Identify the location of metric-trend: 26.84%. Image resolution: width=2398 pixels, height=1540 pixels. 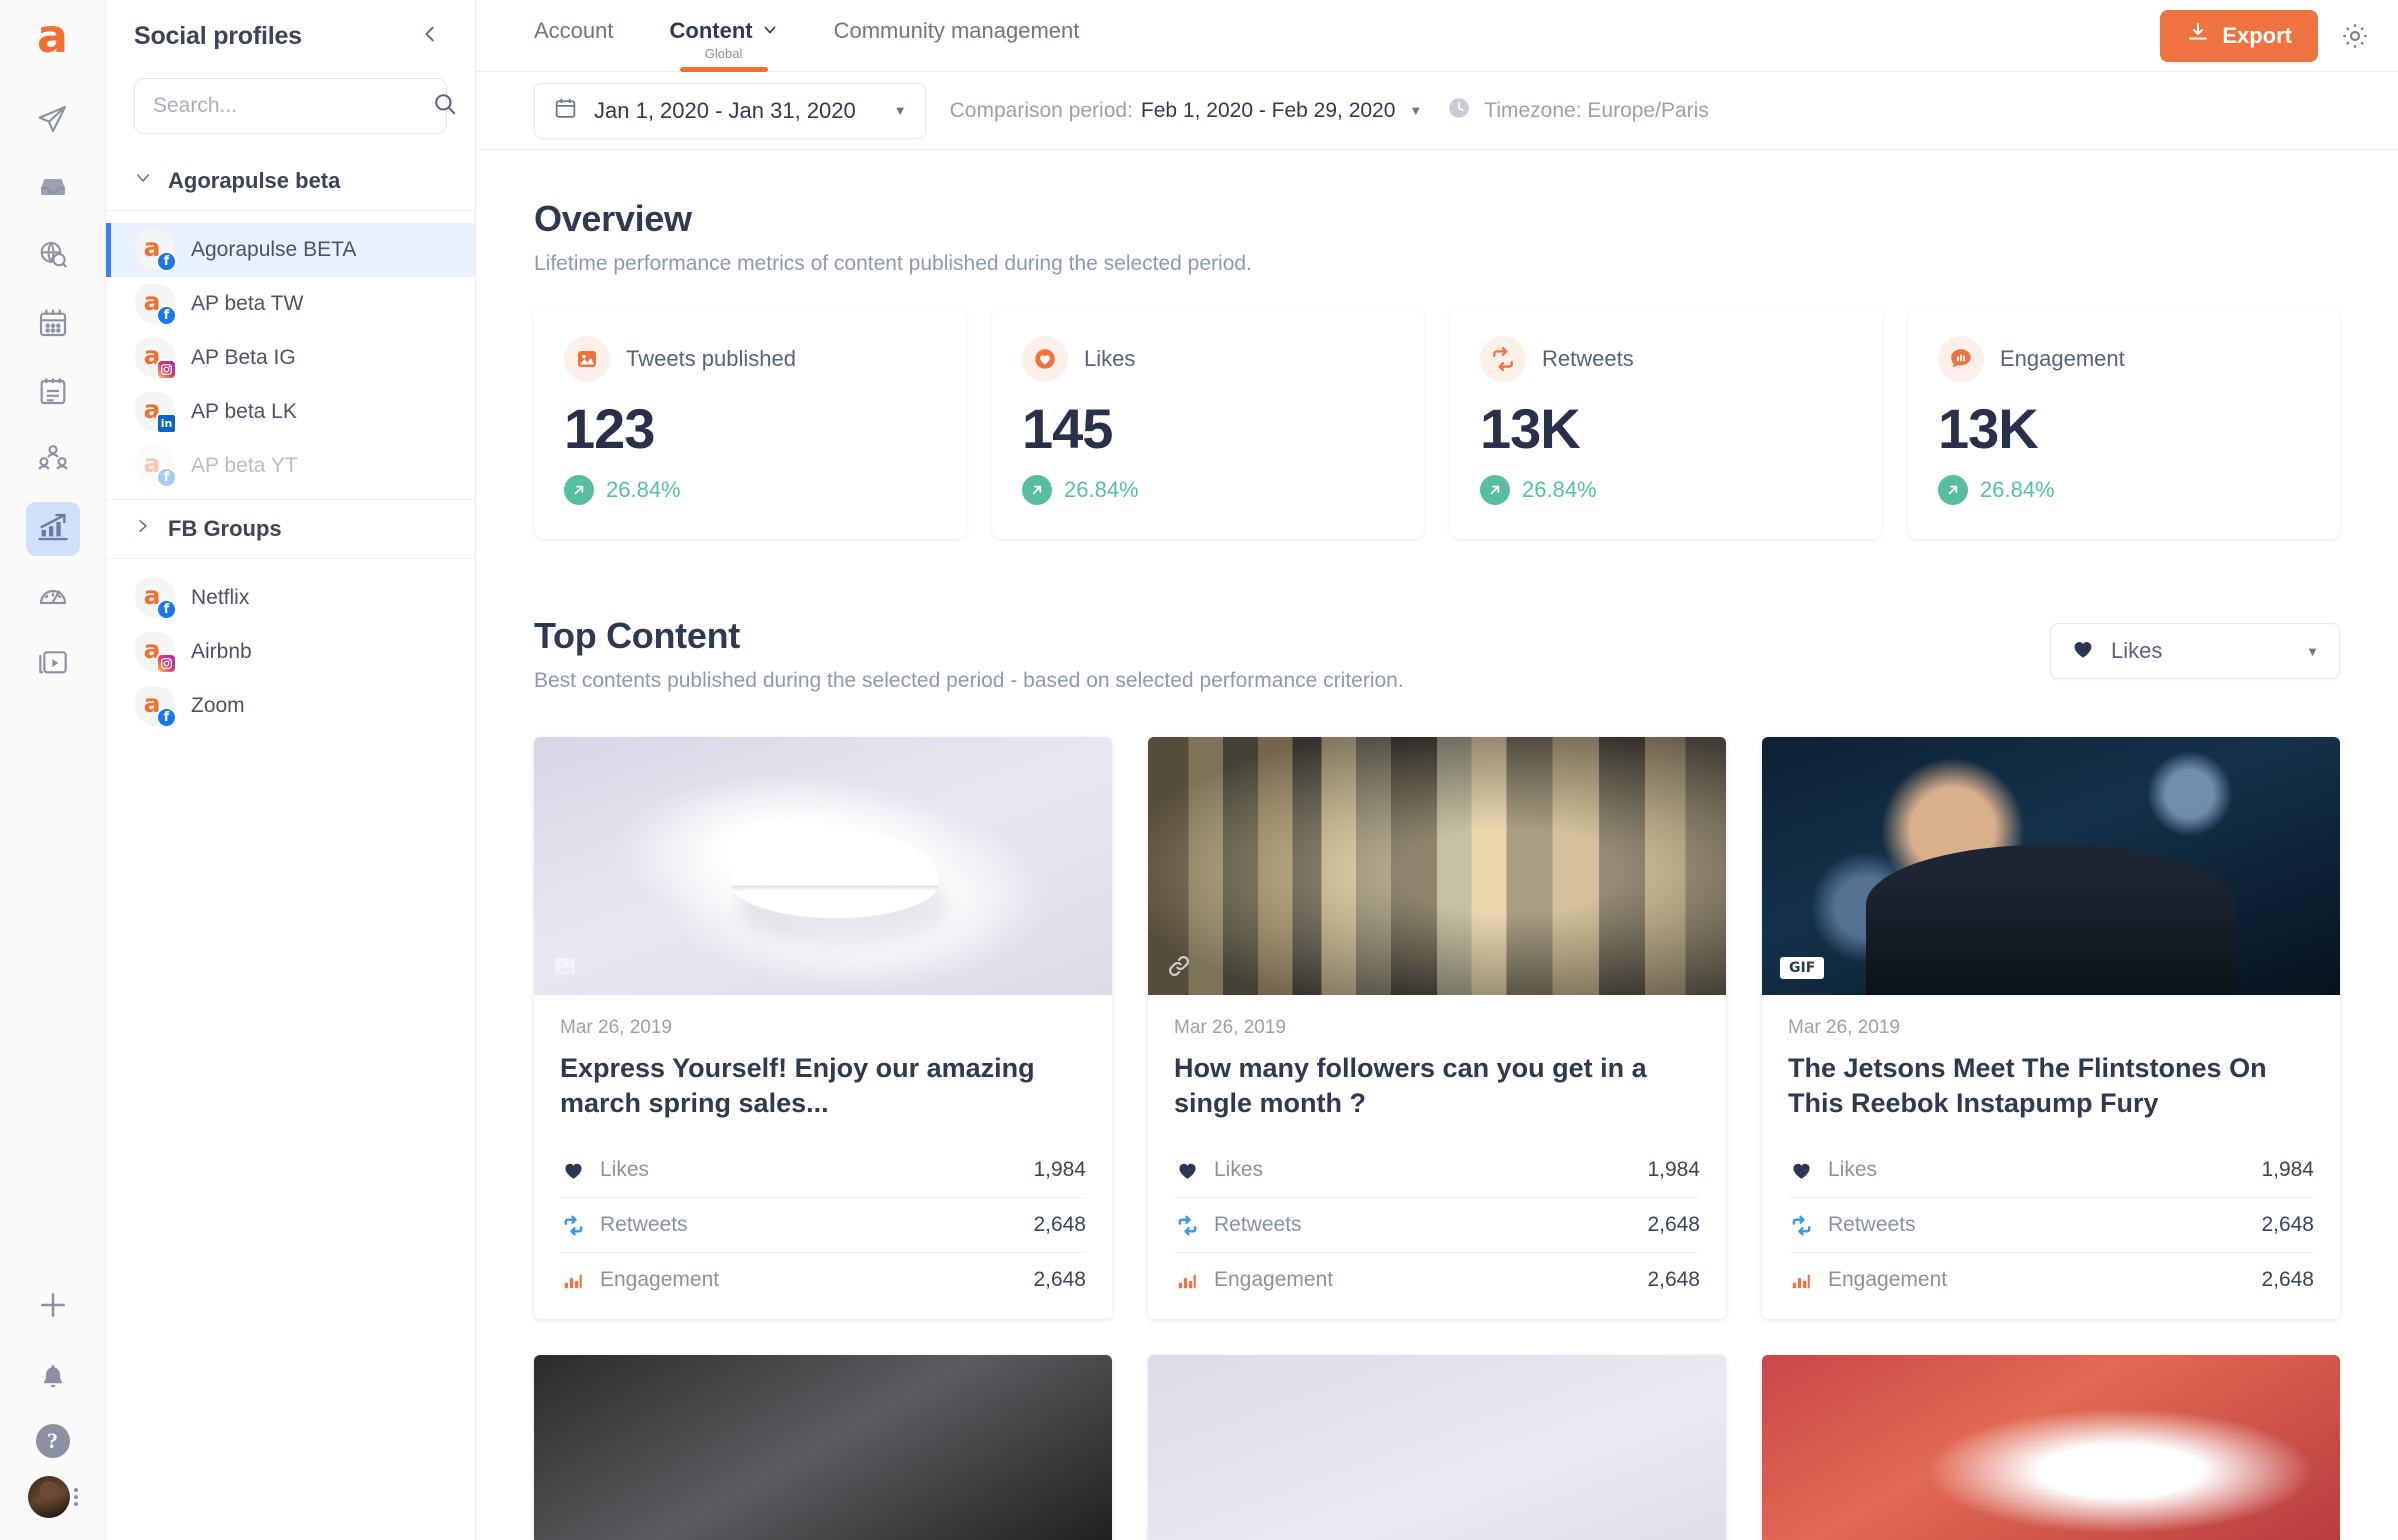
(750, 490).